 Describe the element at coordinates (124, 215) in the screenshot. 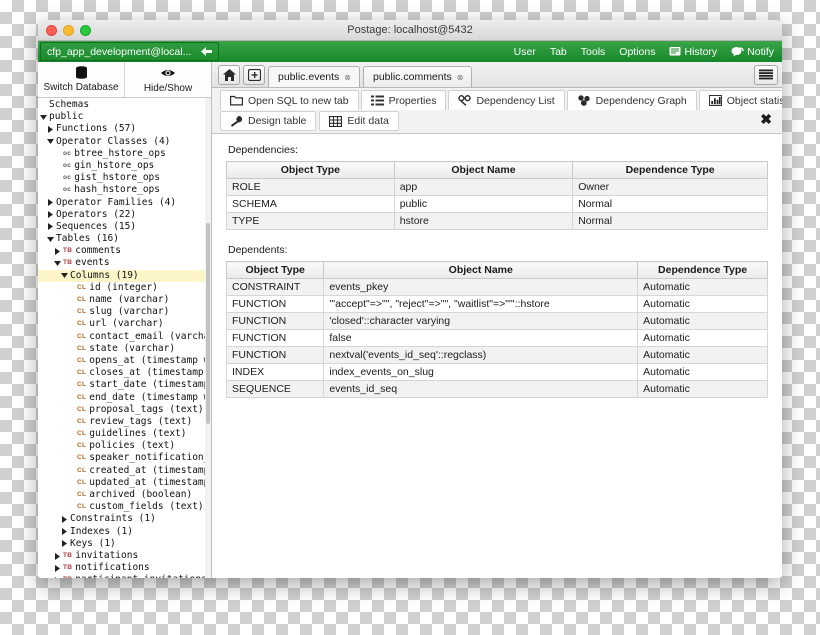

I see `tree-node: Operators (22)` at that location.